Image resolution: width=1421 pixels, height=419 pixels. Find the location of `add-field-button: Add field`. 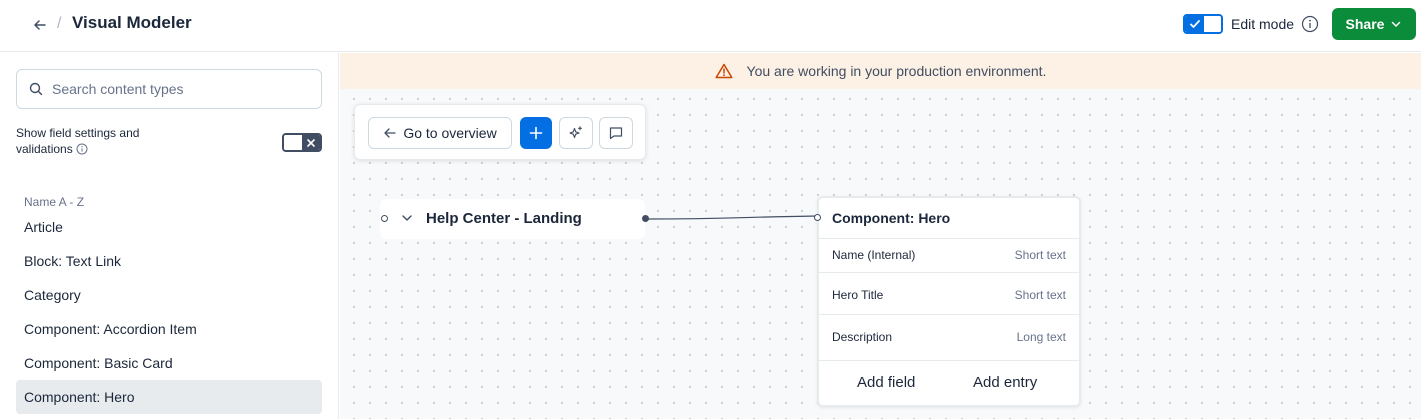

add-field-button: Add field is located at coordinates (886, 382).